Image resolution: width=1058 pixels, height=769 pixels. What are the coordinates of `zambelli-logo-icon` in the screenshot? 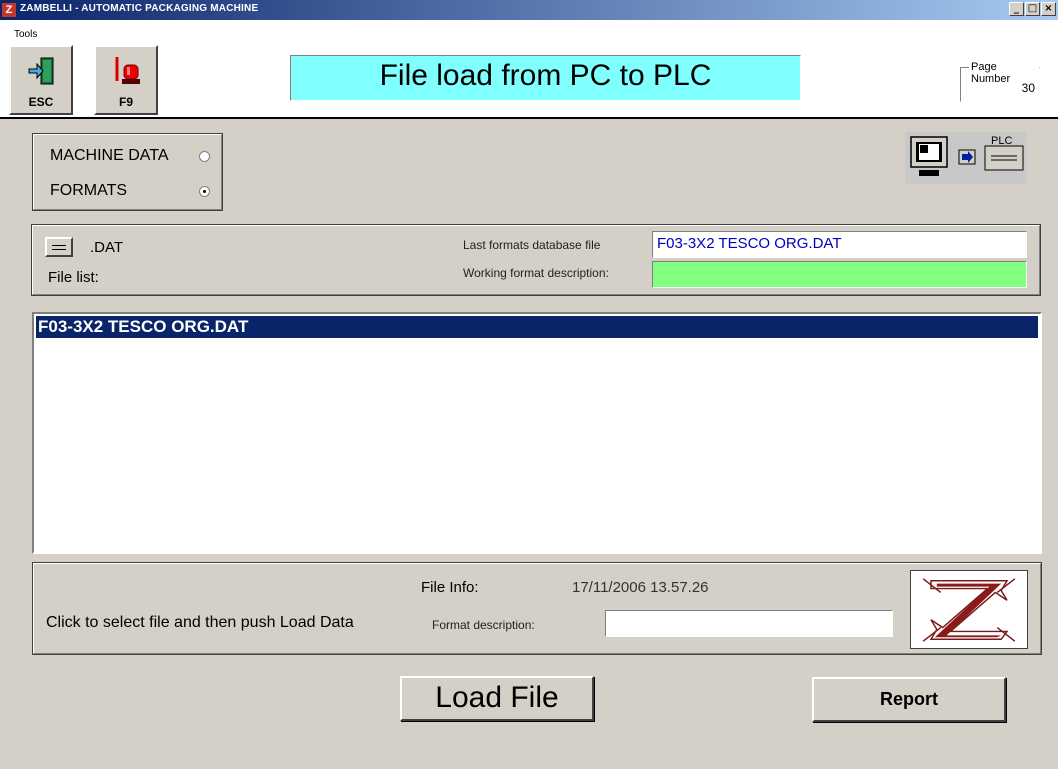 It's located at (969, 609).